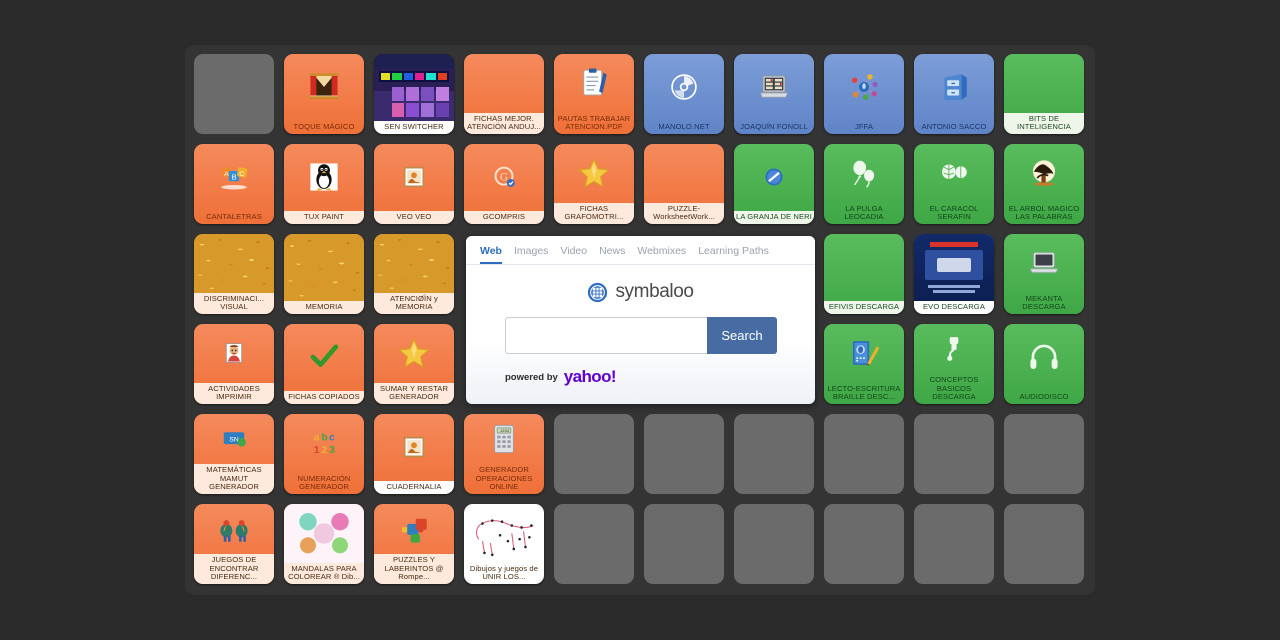 Image resolution: width=1280 pixels, height=640 pixels. I want to click on search-tab-images: Images, so click(531, 254).